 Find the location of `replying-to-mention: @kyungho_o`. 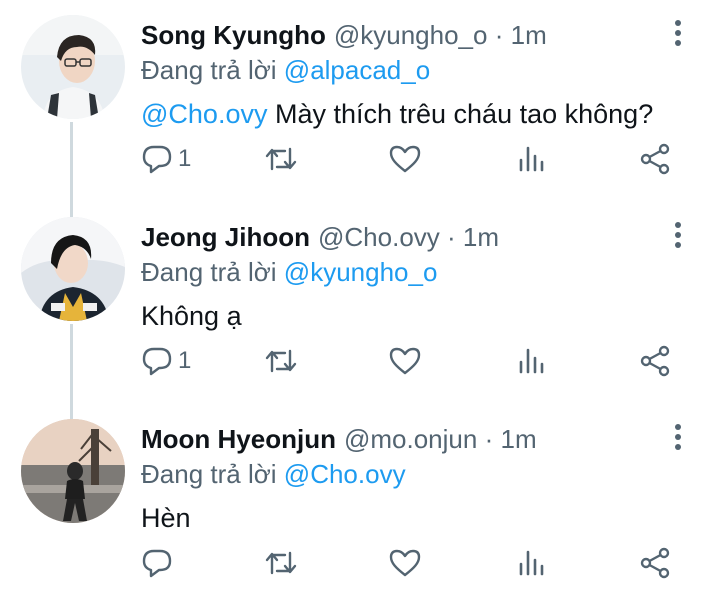

replying-to-mention: @kyungho_o is located at coordinates (361, 272).